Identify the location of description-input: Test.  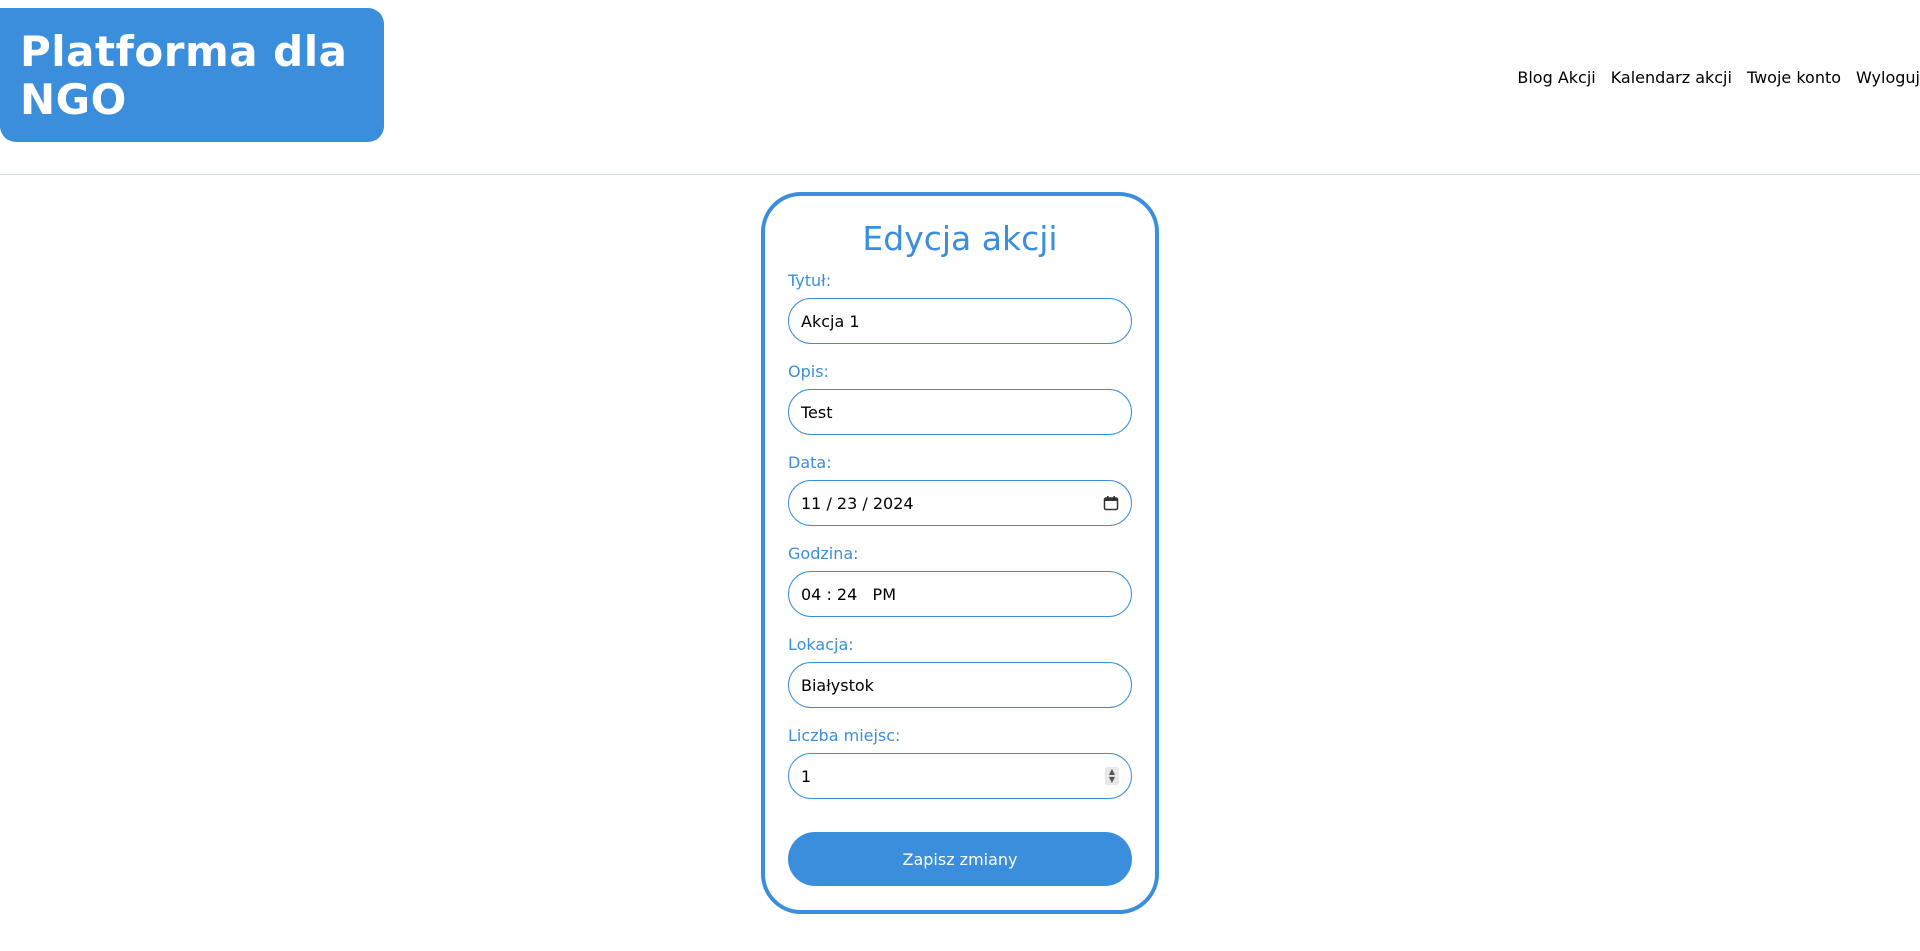
(960, 412).